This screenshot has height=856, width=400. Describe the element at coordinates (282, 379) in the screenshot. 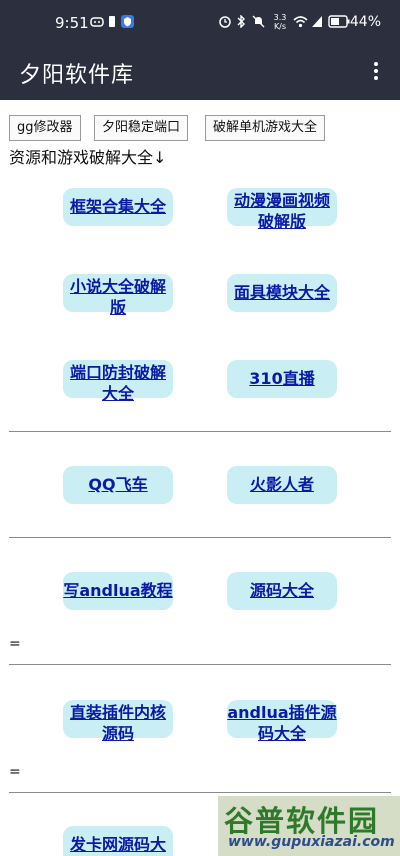

I see `link-310-live: 310直播` at that location.